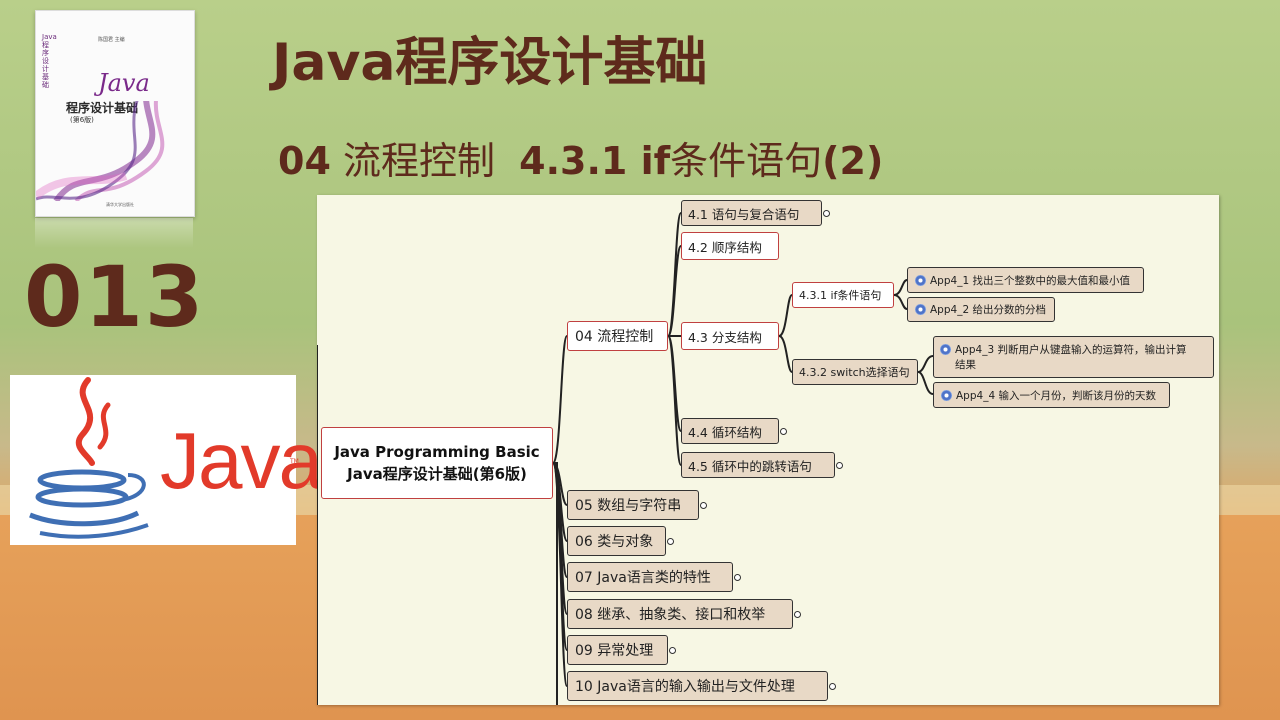 The width and height of the screenshot is (1280, 720). Describe the element at coordinates (840, 295) in the screenshot. I see `subsection-label: 4.3.1 if条件语句` at that location.